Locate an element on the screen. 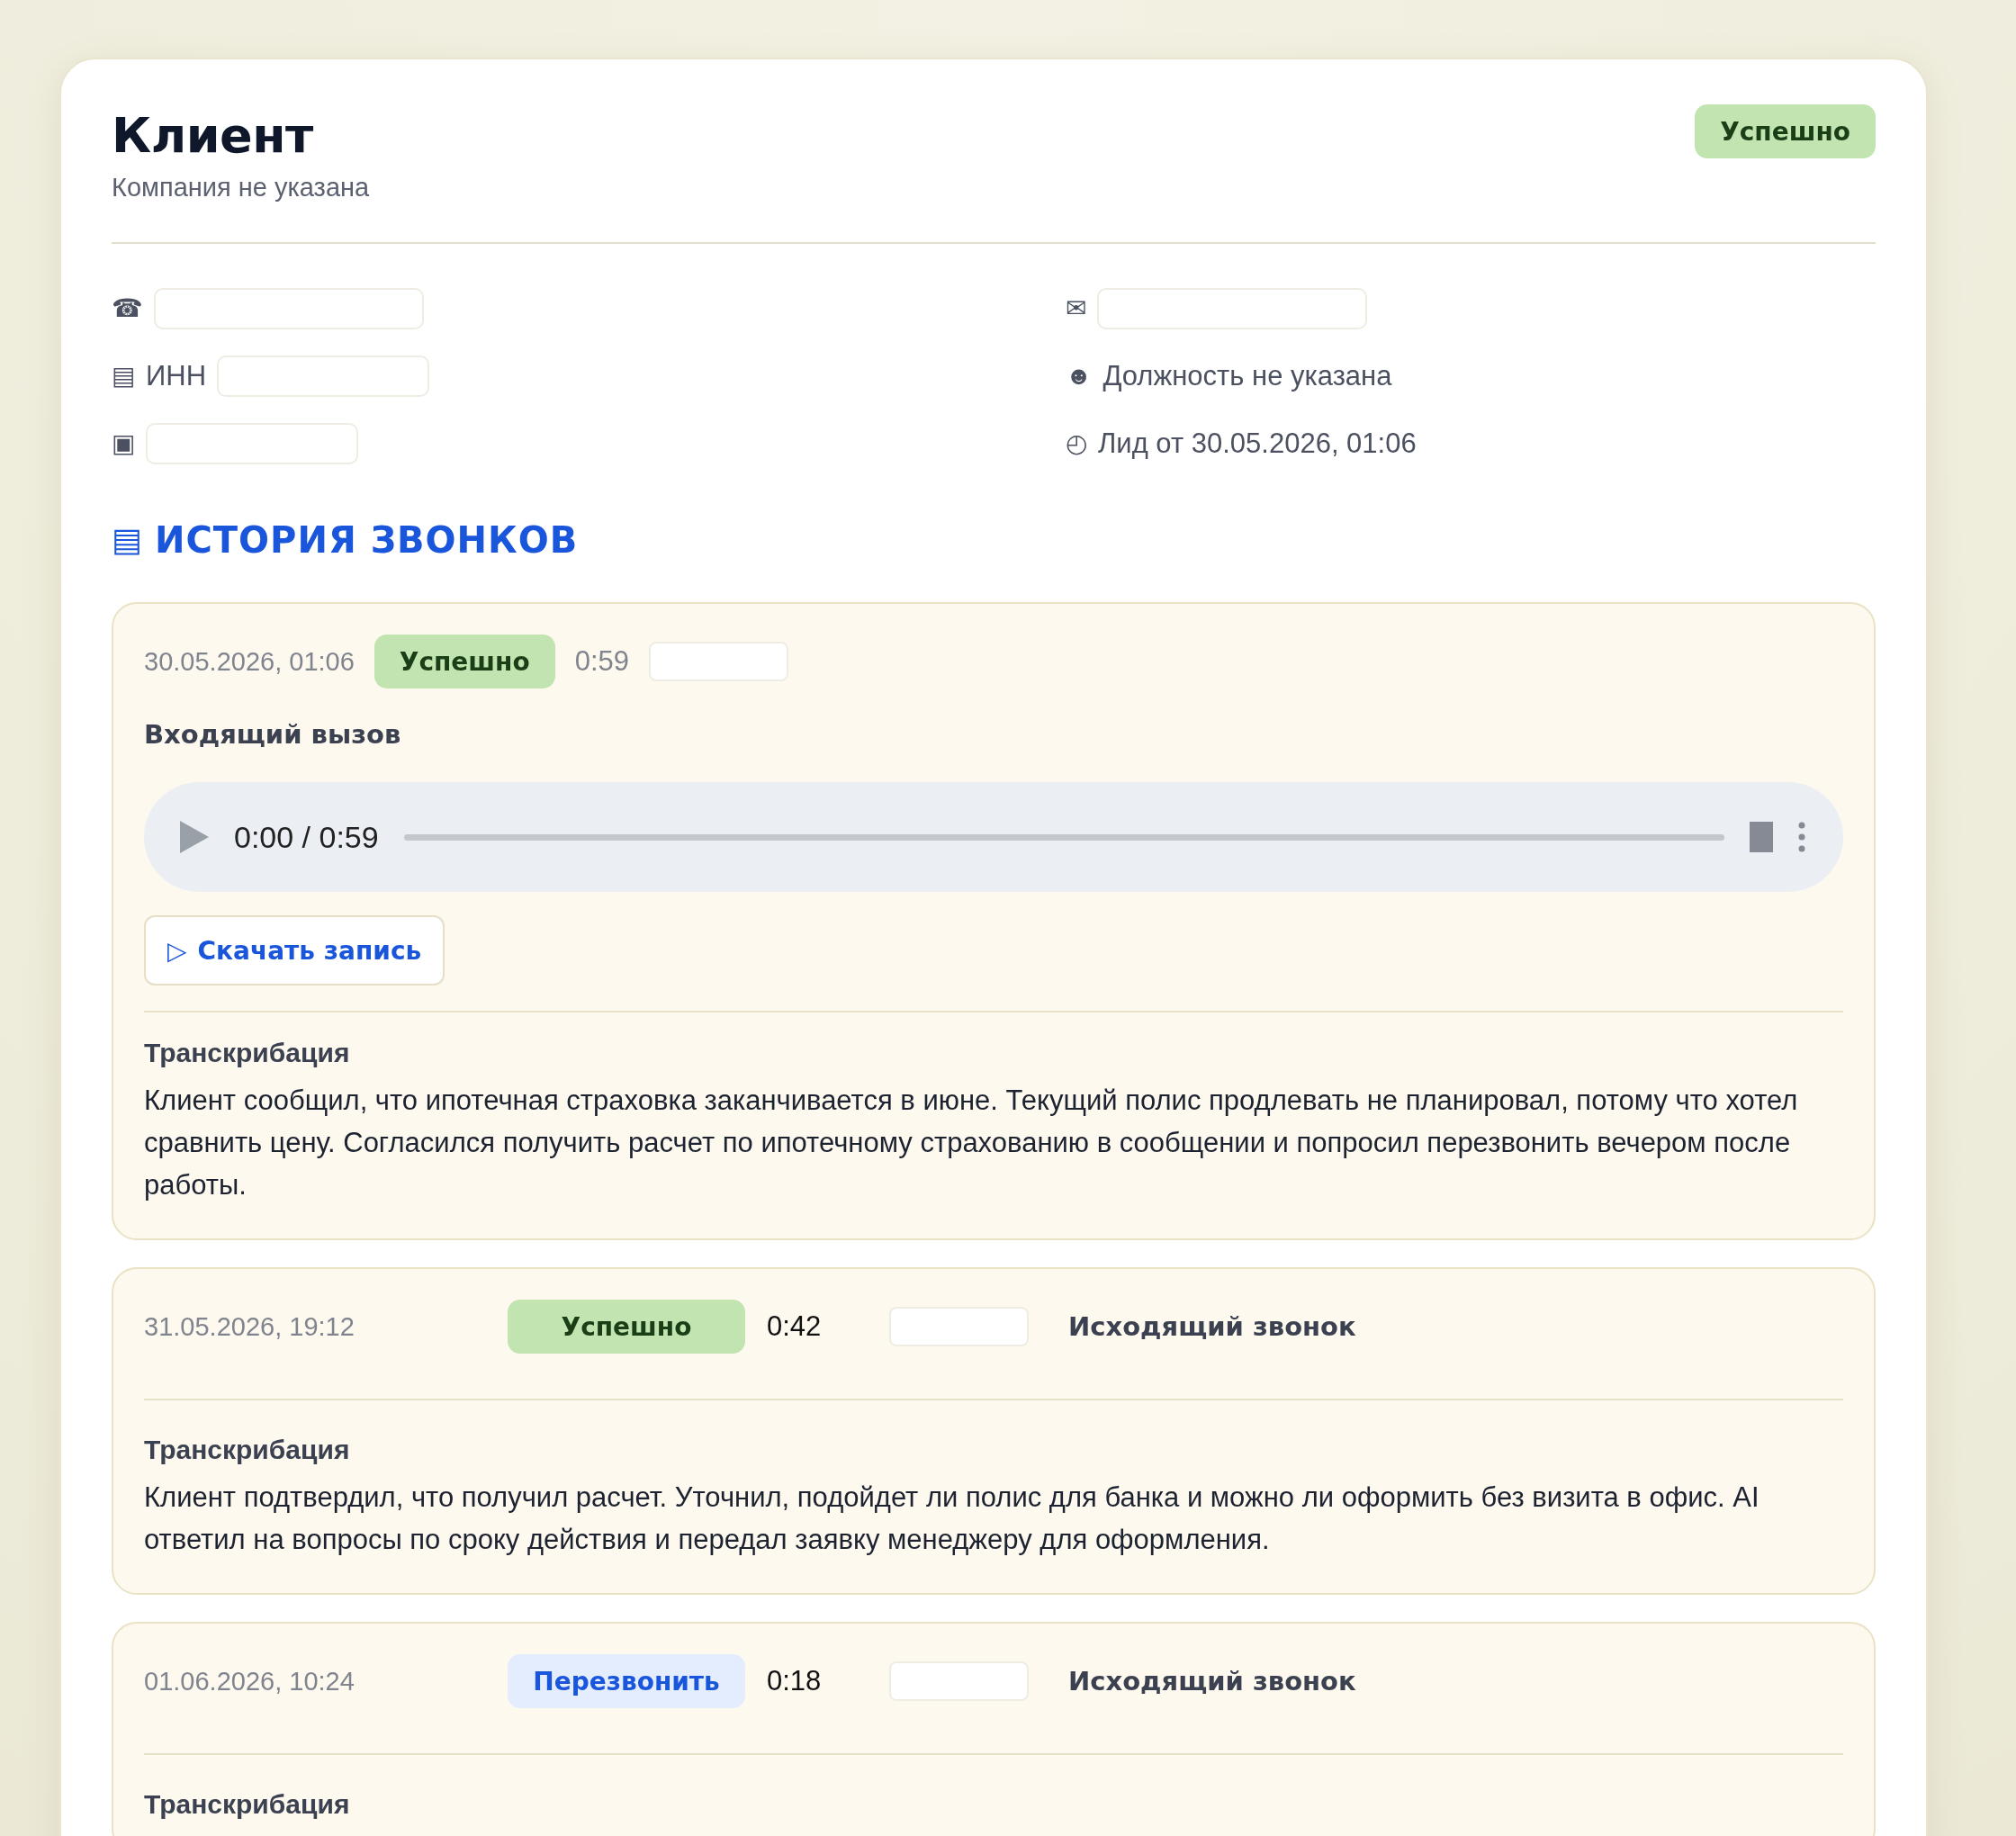  info-text: Должность не указана is located at coordinates (1247, 377).